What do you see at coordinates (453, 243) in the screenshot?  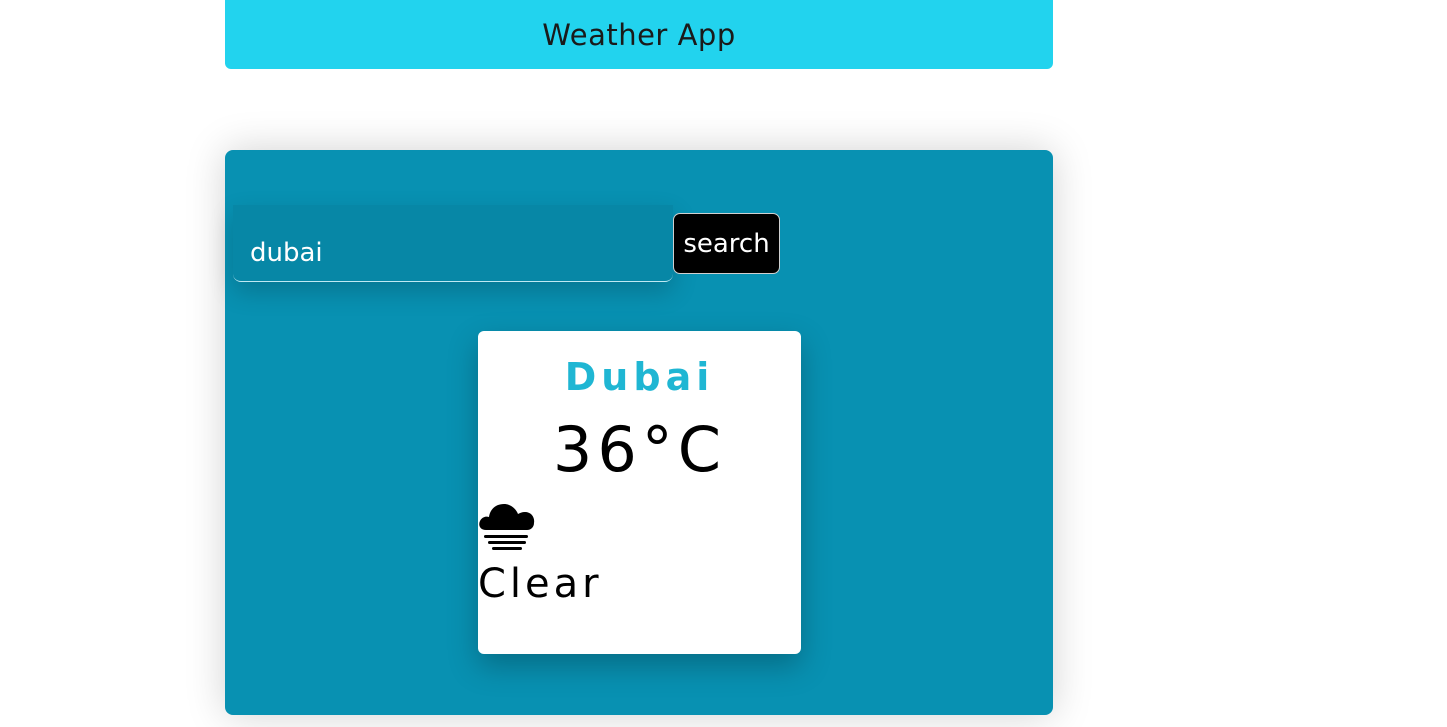 I see `city-search-input` at bounding box center [453, 243].